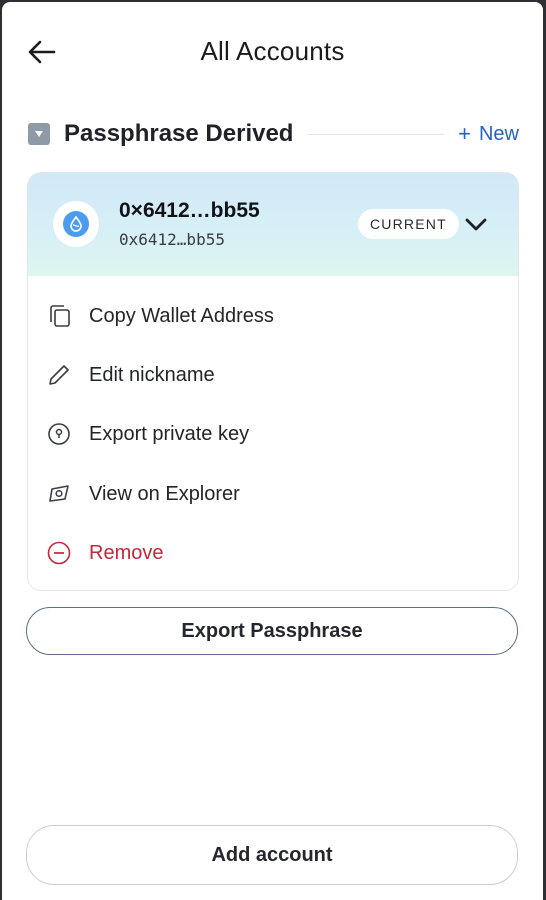 The width and height of the screenshot is (546, 900). Describe the element at coordinates (169, 433) in the screenshot. I see `menu-item-label: Export private key` at that location.